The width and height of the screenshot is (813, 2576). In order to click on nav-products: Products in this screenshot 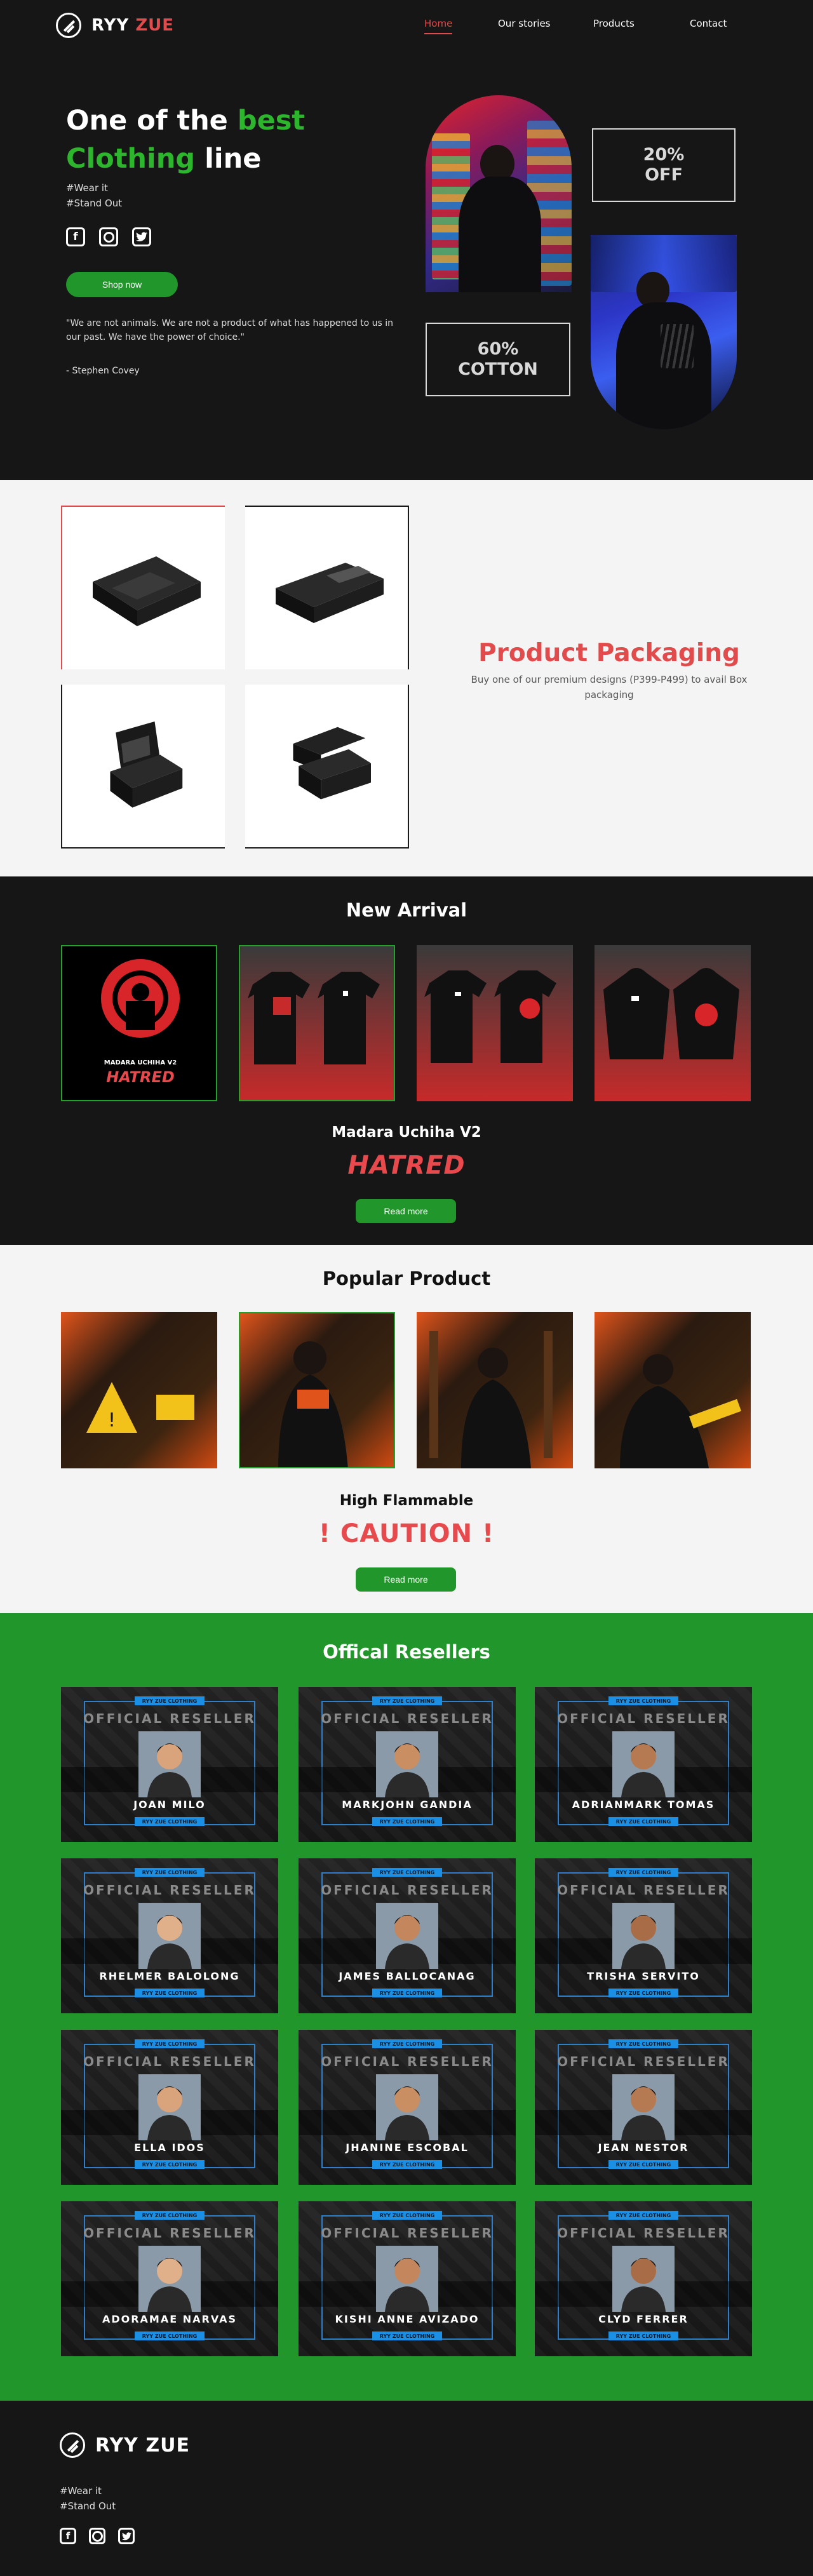, I will do `click(641, 26)`.